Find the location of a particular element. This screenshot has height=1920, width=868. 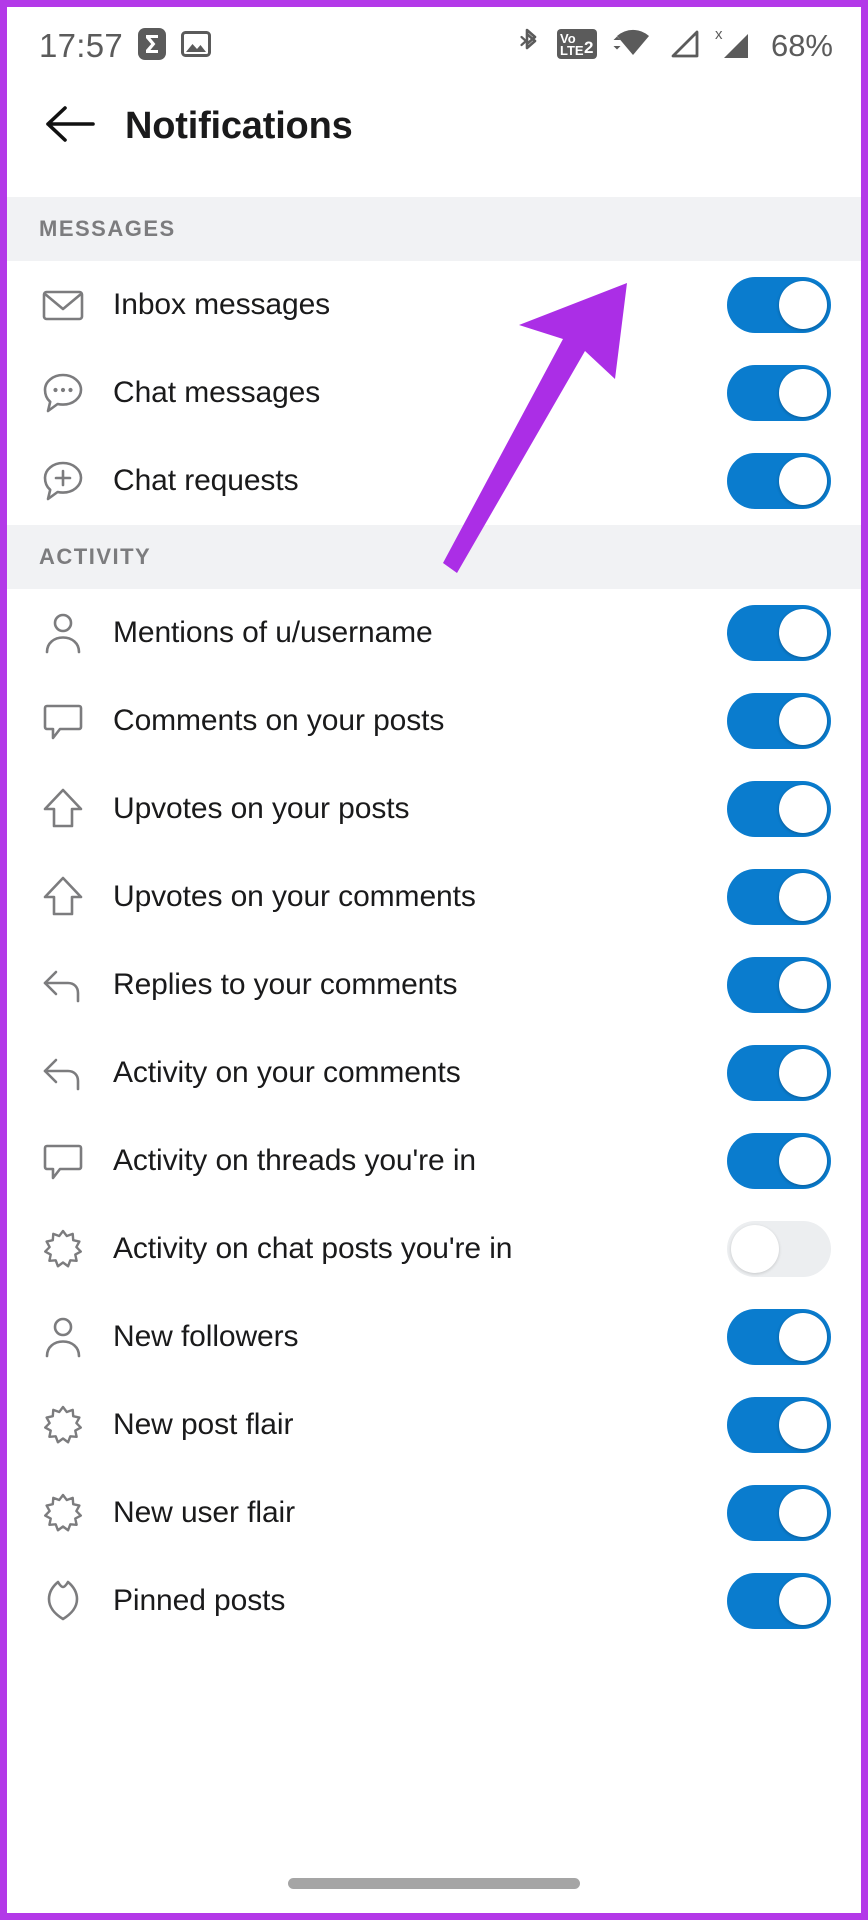

settings-row-label: Inbox messages is located at coordinates (222, 304).